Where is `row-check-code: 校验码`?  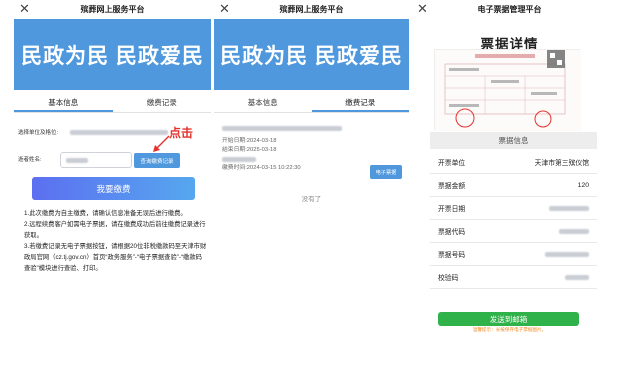
row-check-code: 校验码 is located at coordinates (513, 277).